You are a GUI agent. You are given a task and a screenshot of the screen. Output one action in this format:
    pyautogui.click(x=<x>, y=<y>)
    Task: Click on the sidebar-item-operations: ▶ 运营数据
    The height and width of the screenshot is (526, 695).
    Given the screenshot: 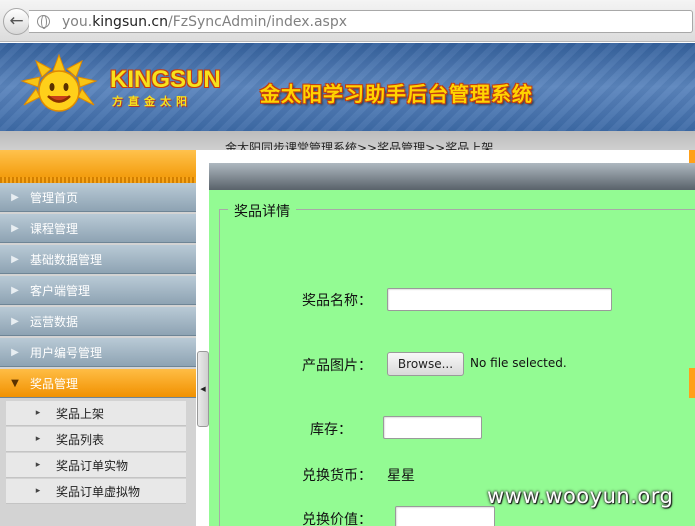 What is the action you would take?
    pyautogui.click(x=98, y=321)
    